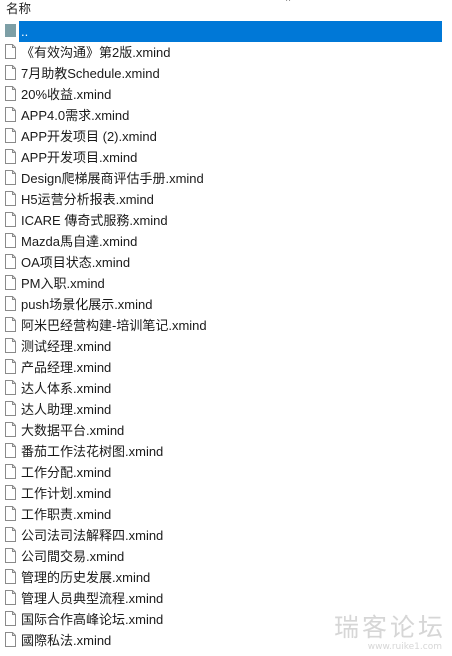  What do you see at coordinates (92, 619) in the screenshot?
I see `file-name: 国际合作高峰论坛.xmind` at bounding box center [92, 619].